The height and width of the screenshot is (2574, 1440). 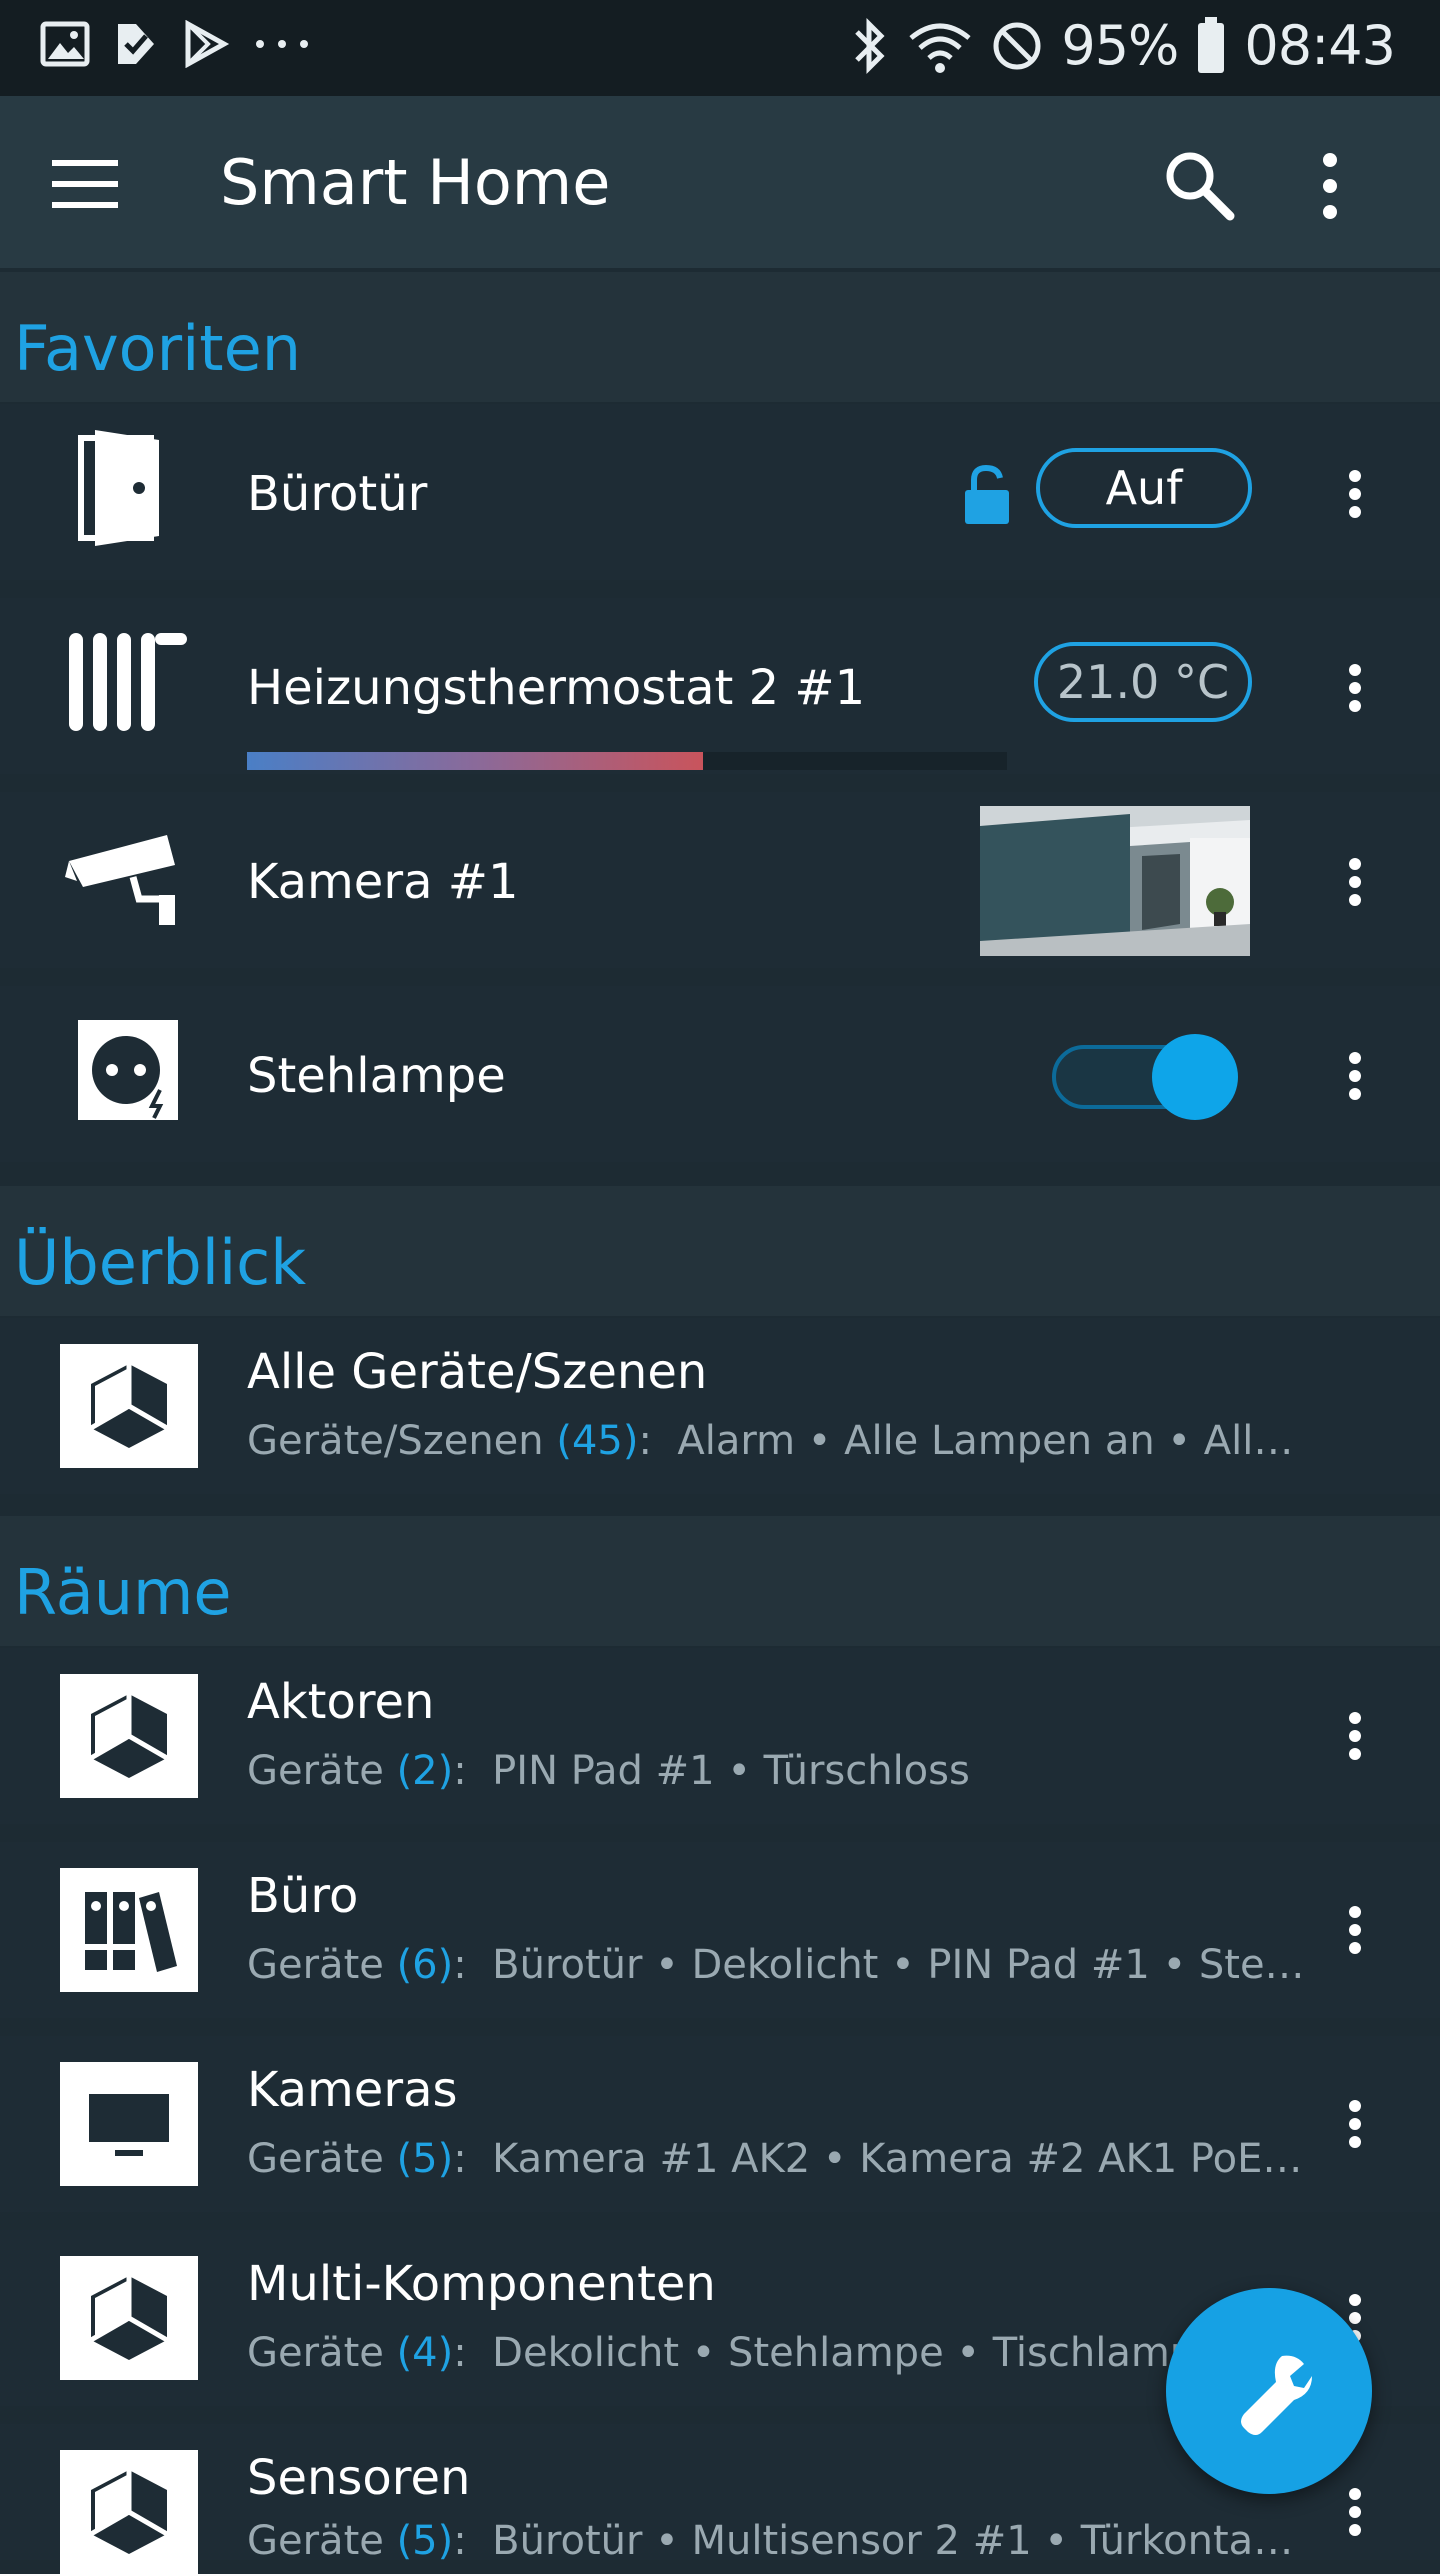 I want to click on unlock-icon, so click(x=987, y=494).